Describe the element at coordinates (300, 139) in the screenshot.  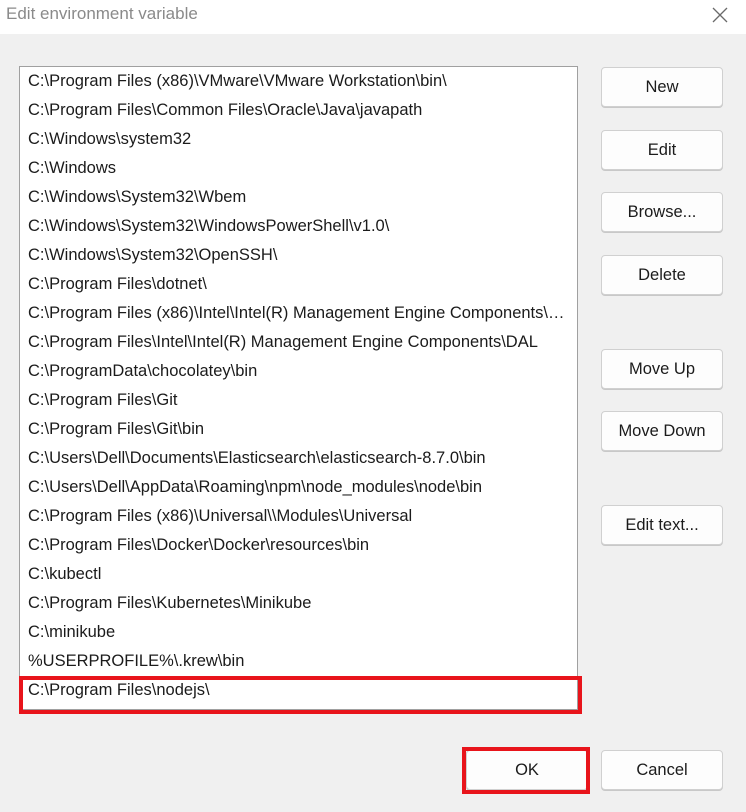
I see `path-list-item: C:\Windows\system32` at that location.